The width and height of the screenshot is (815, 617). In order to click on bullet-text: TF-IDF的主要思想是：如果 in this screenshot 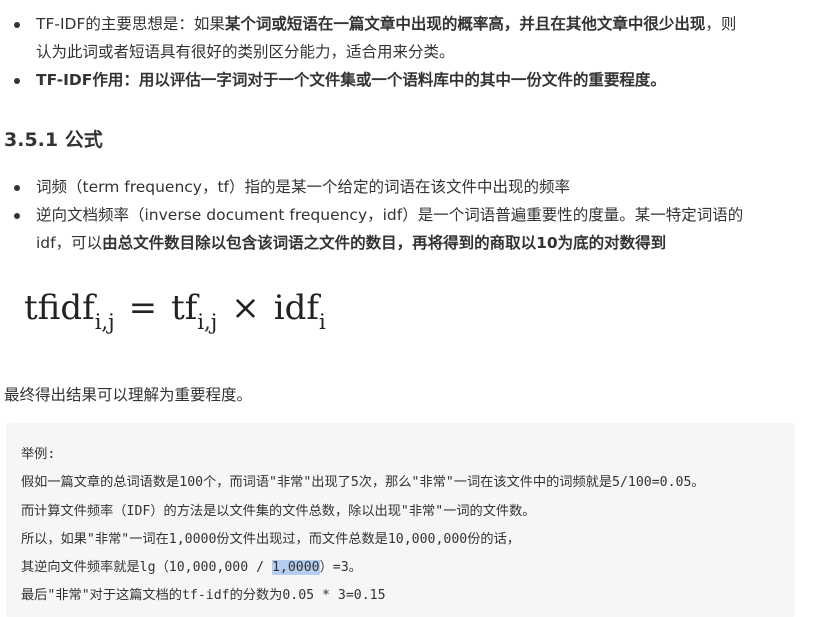, I will do `click(130, 24)`.